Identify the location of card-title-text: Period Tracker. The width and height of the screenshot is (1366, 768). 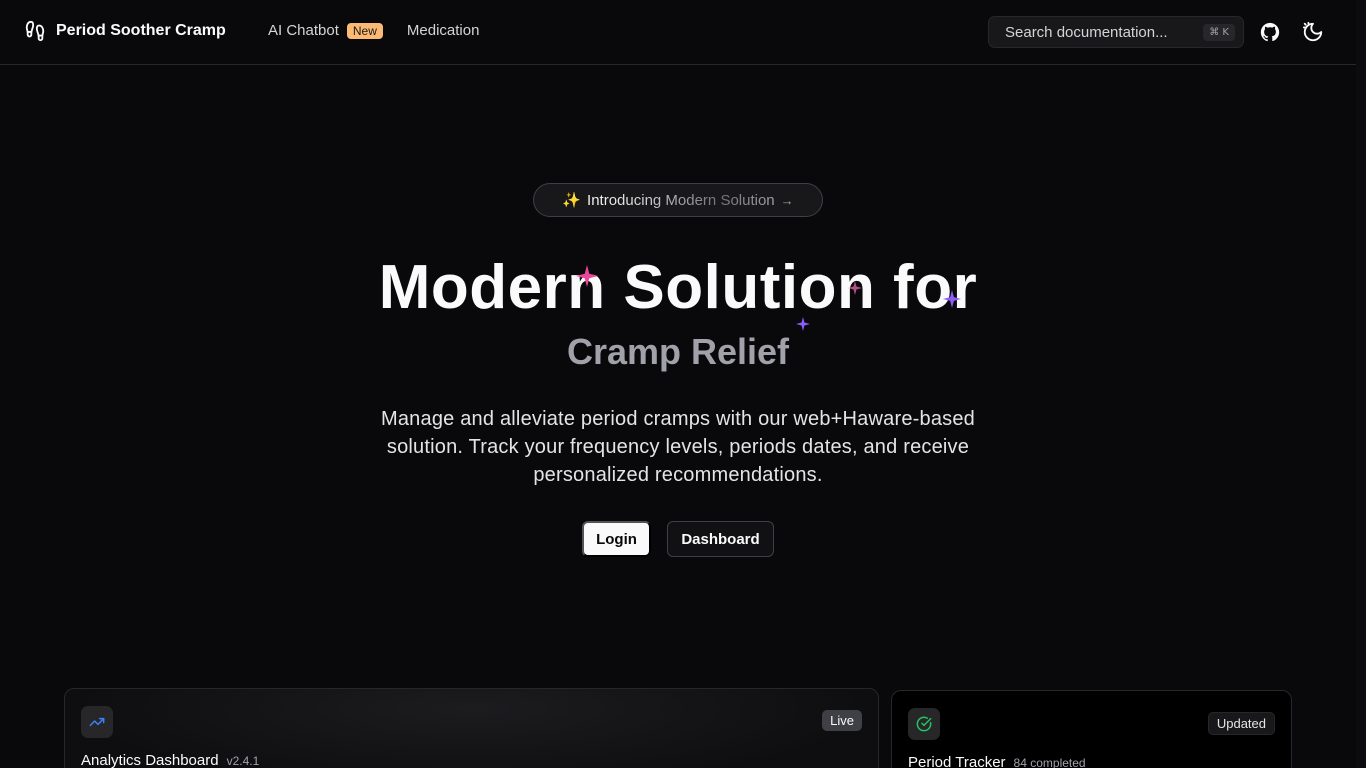
(957, 761).